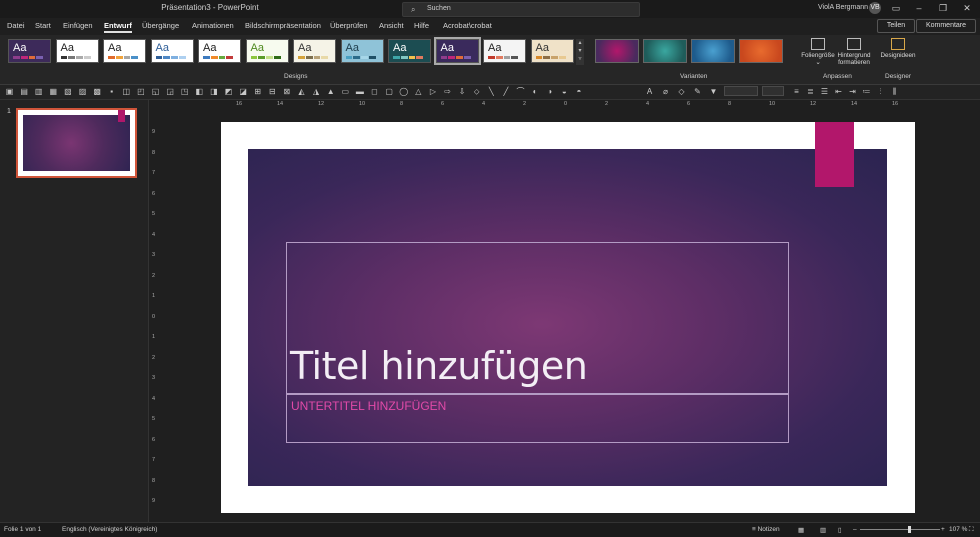 This screenshot has height=537, width=980. What do you see at coordinates (24, 91) in the screenshot?
I see `toolbar-tool-icon: ▤` at bounding box center [24, 91].